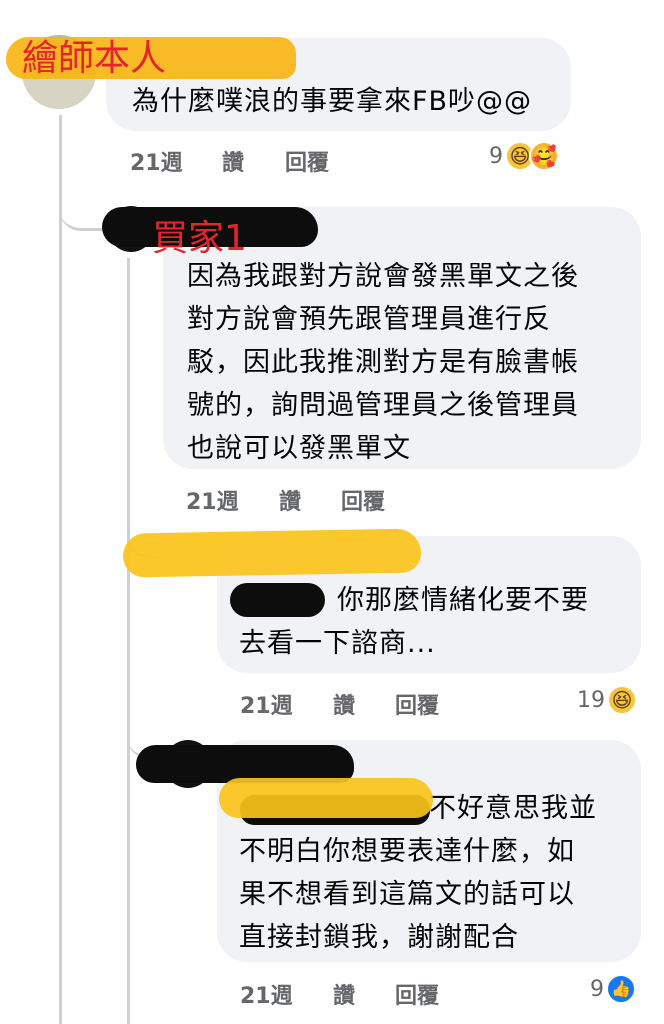 Image resolution: width=664 pixels, height=1024 pixels. I want to click on thread-line-main, so click(60, 569).